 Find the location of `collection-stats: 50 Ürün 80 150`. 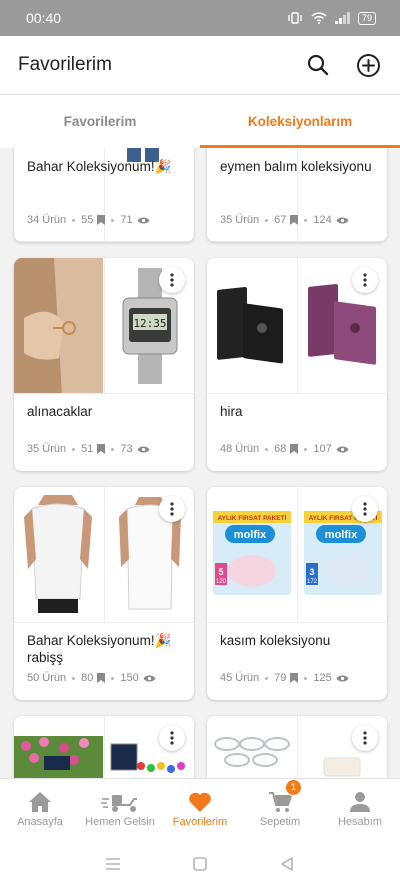

collection-stats: 50 Ürün 80 150 is located at coordinates (91, 678).